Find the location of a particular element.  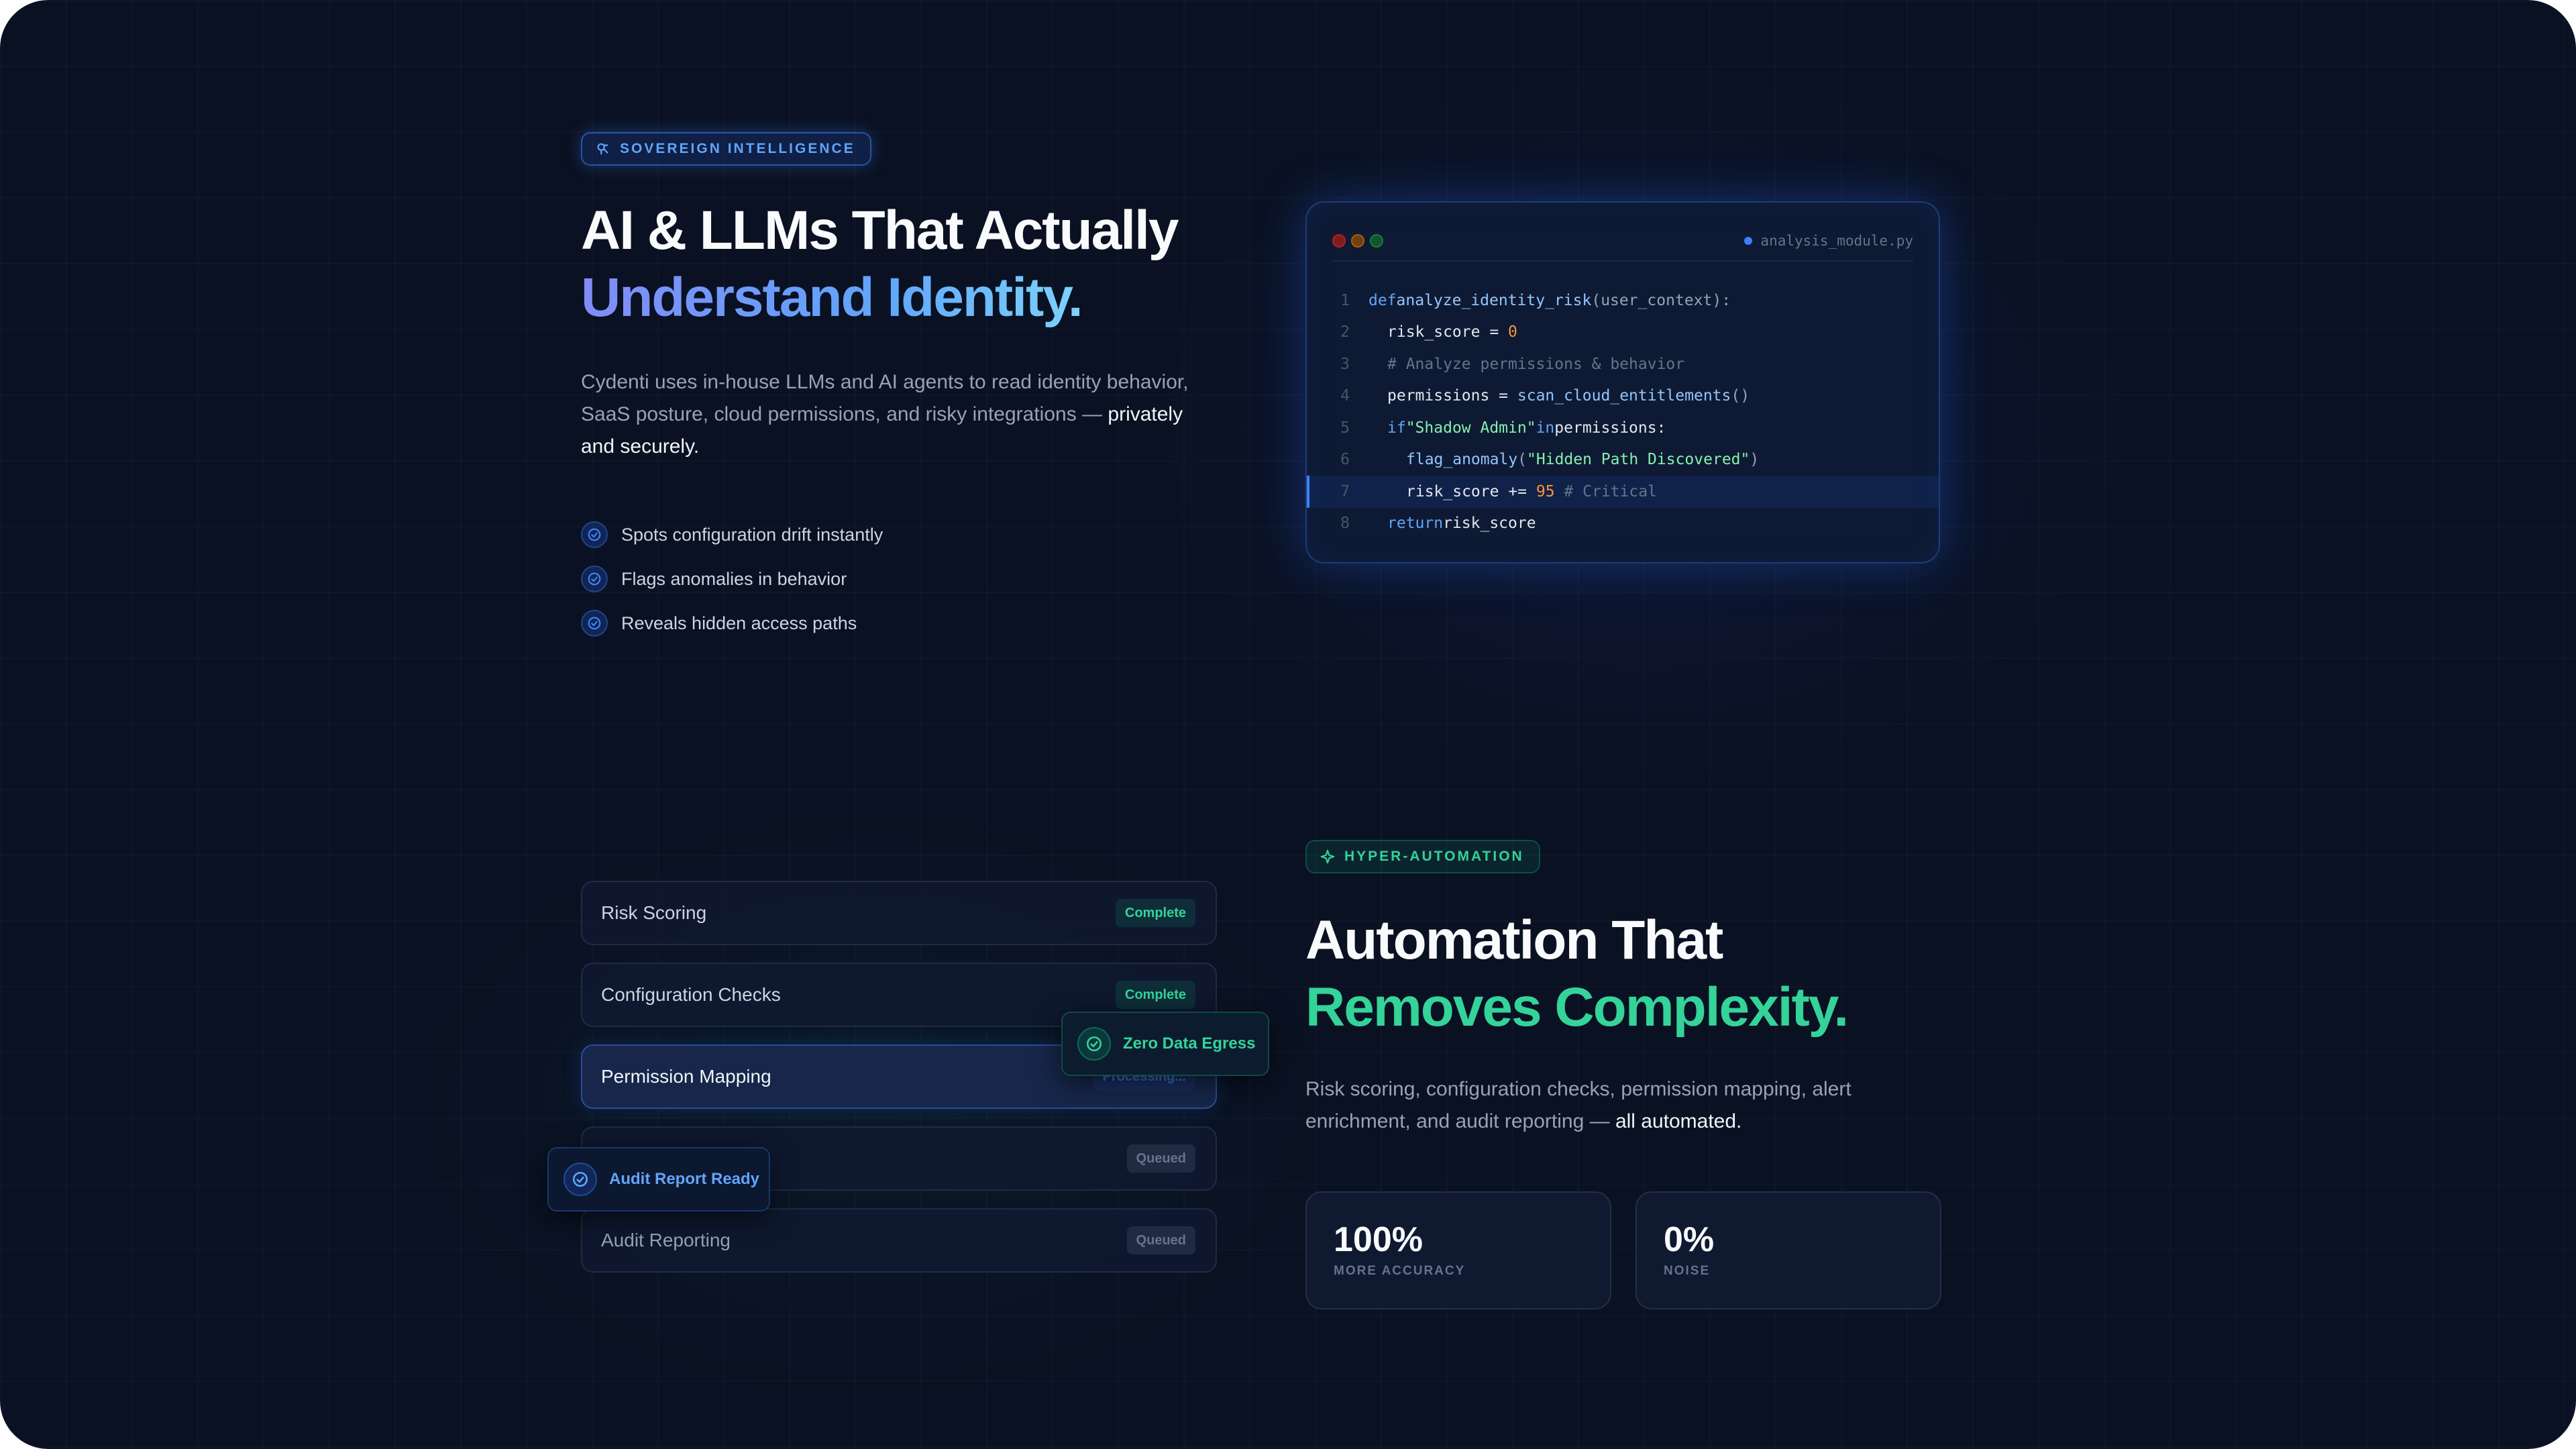

code-string: "Shadow Admin" is located at coordinates (1470, 428).